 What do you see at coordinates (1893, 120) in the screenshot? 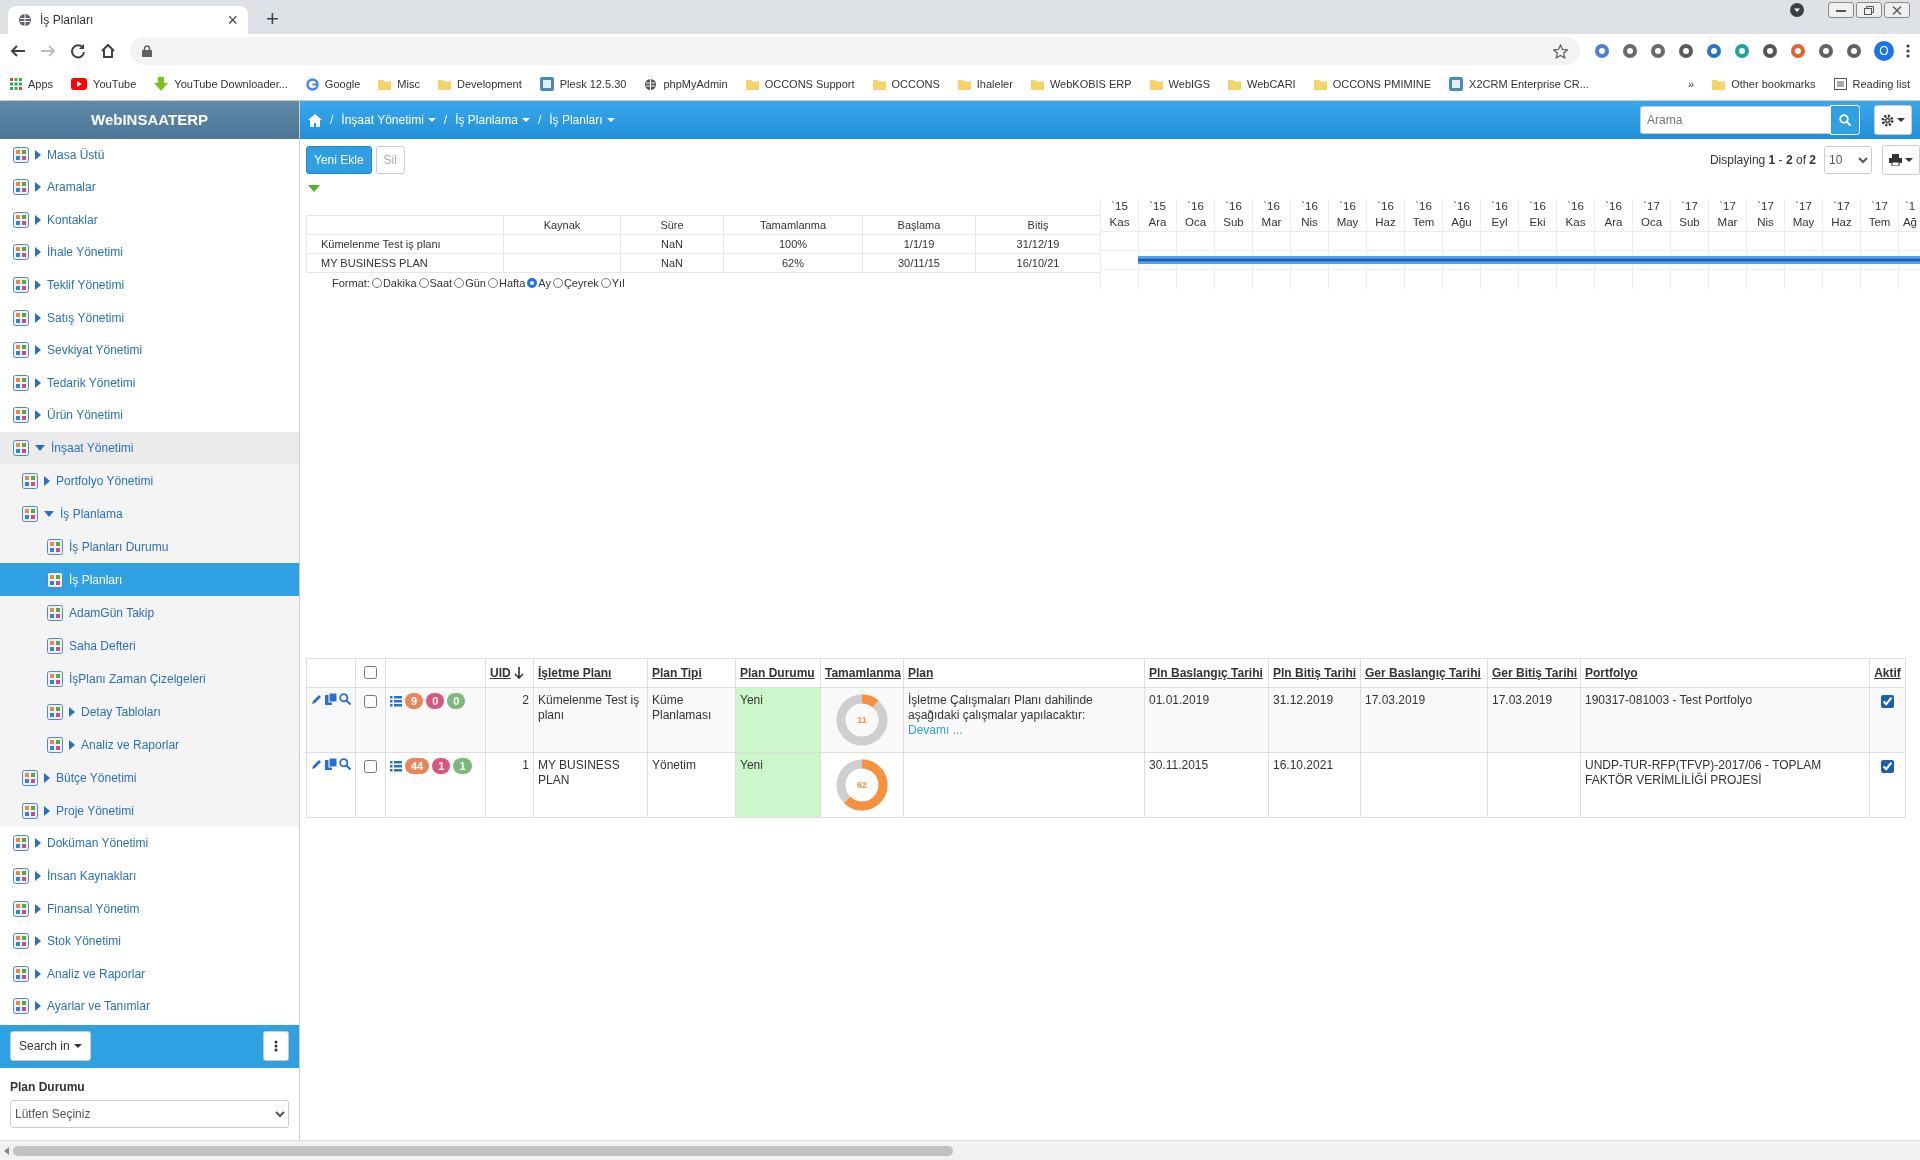
I see `settings-button` at bounding box center [1893, 120].